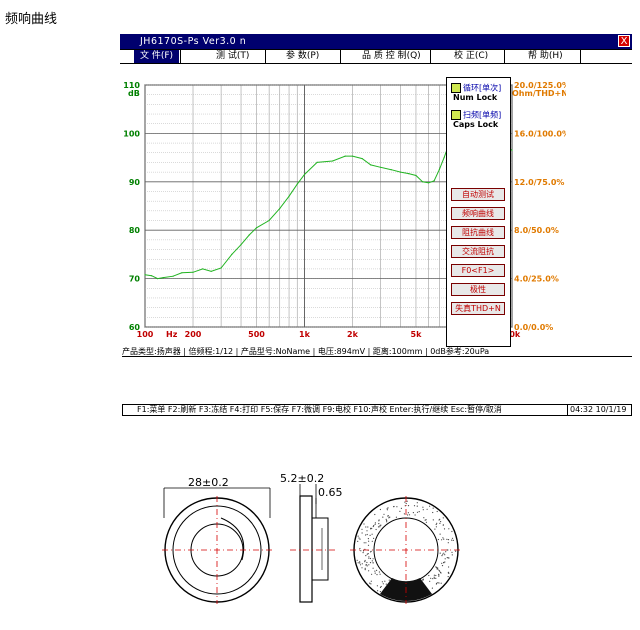 This screenshot has width=640, height=630. I want to click on y-tick-label: 100, so click(131, 133).